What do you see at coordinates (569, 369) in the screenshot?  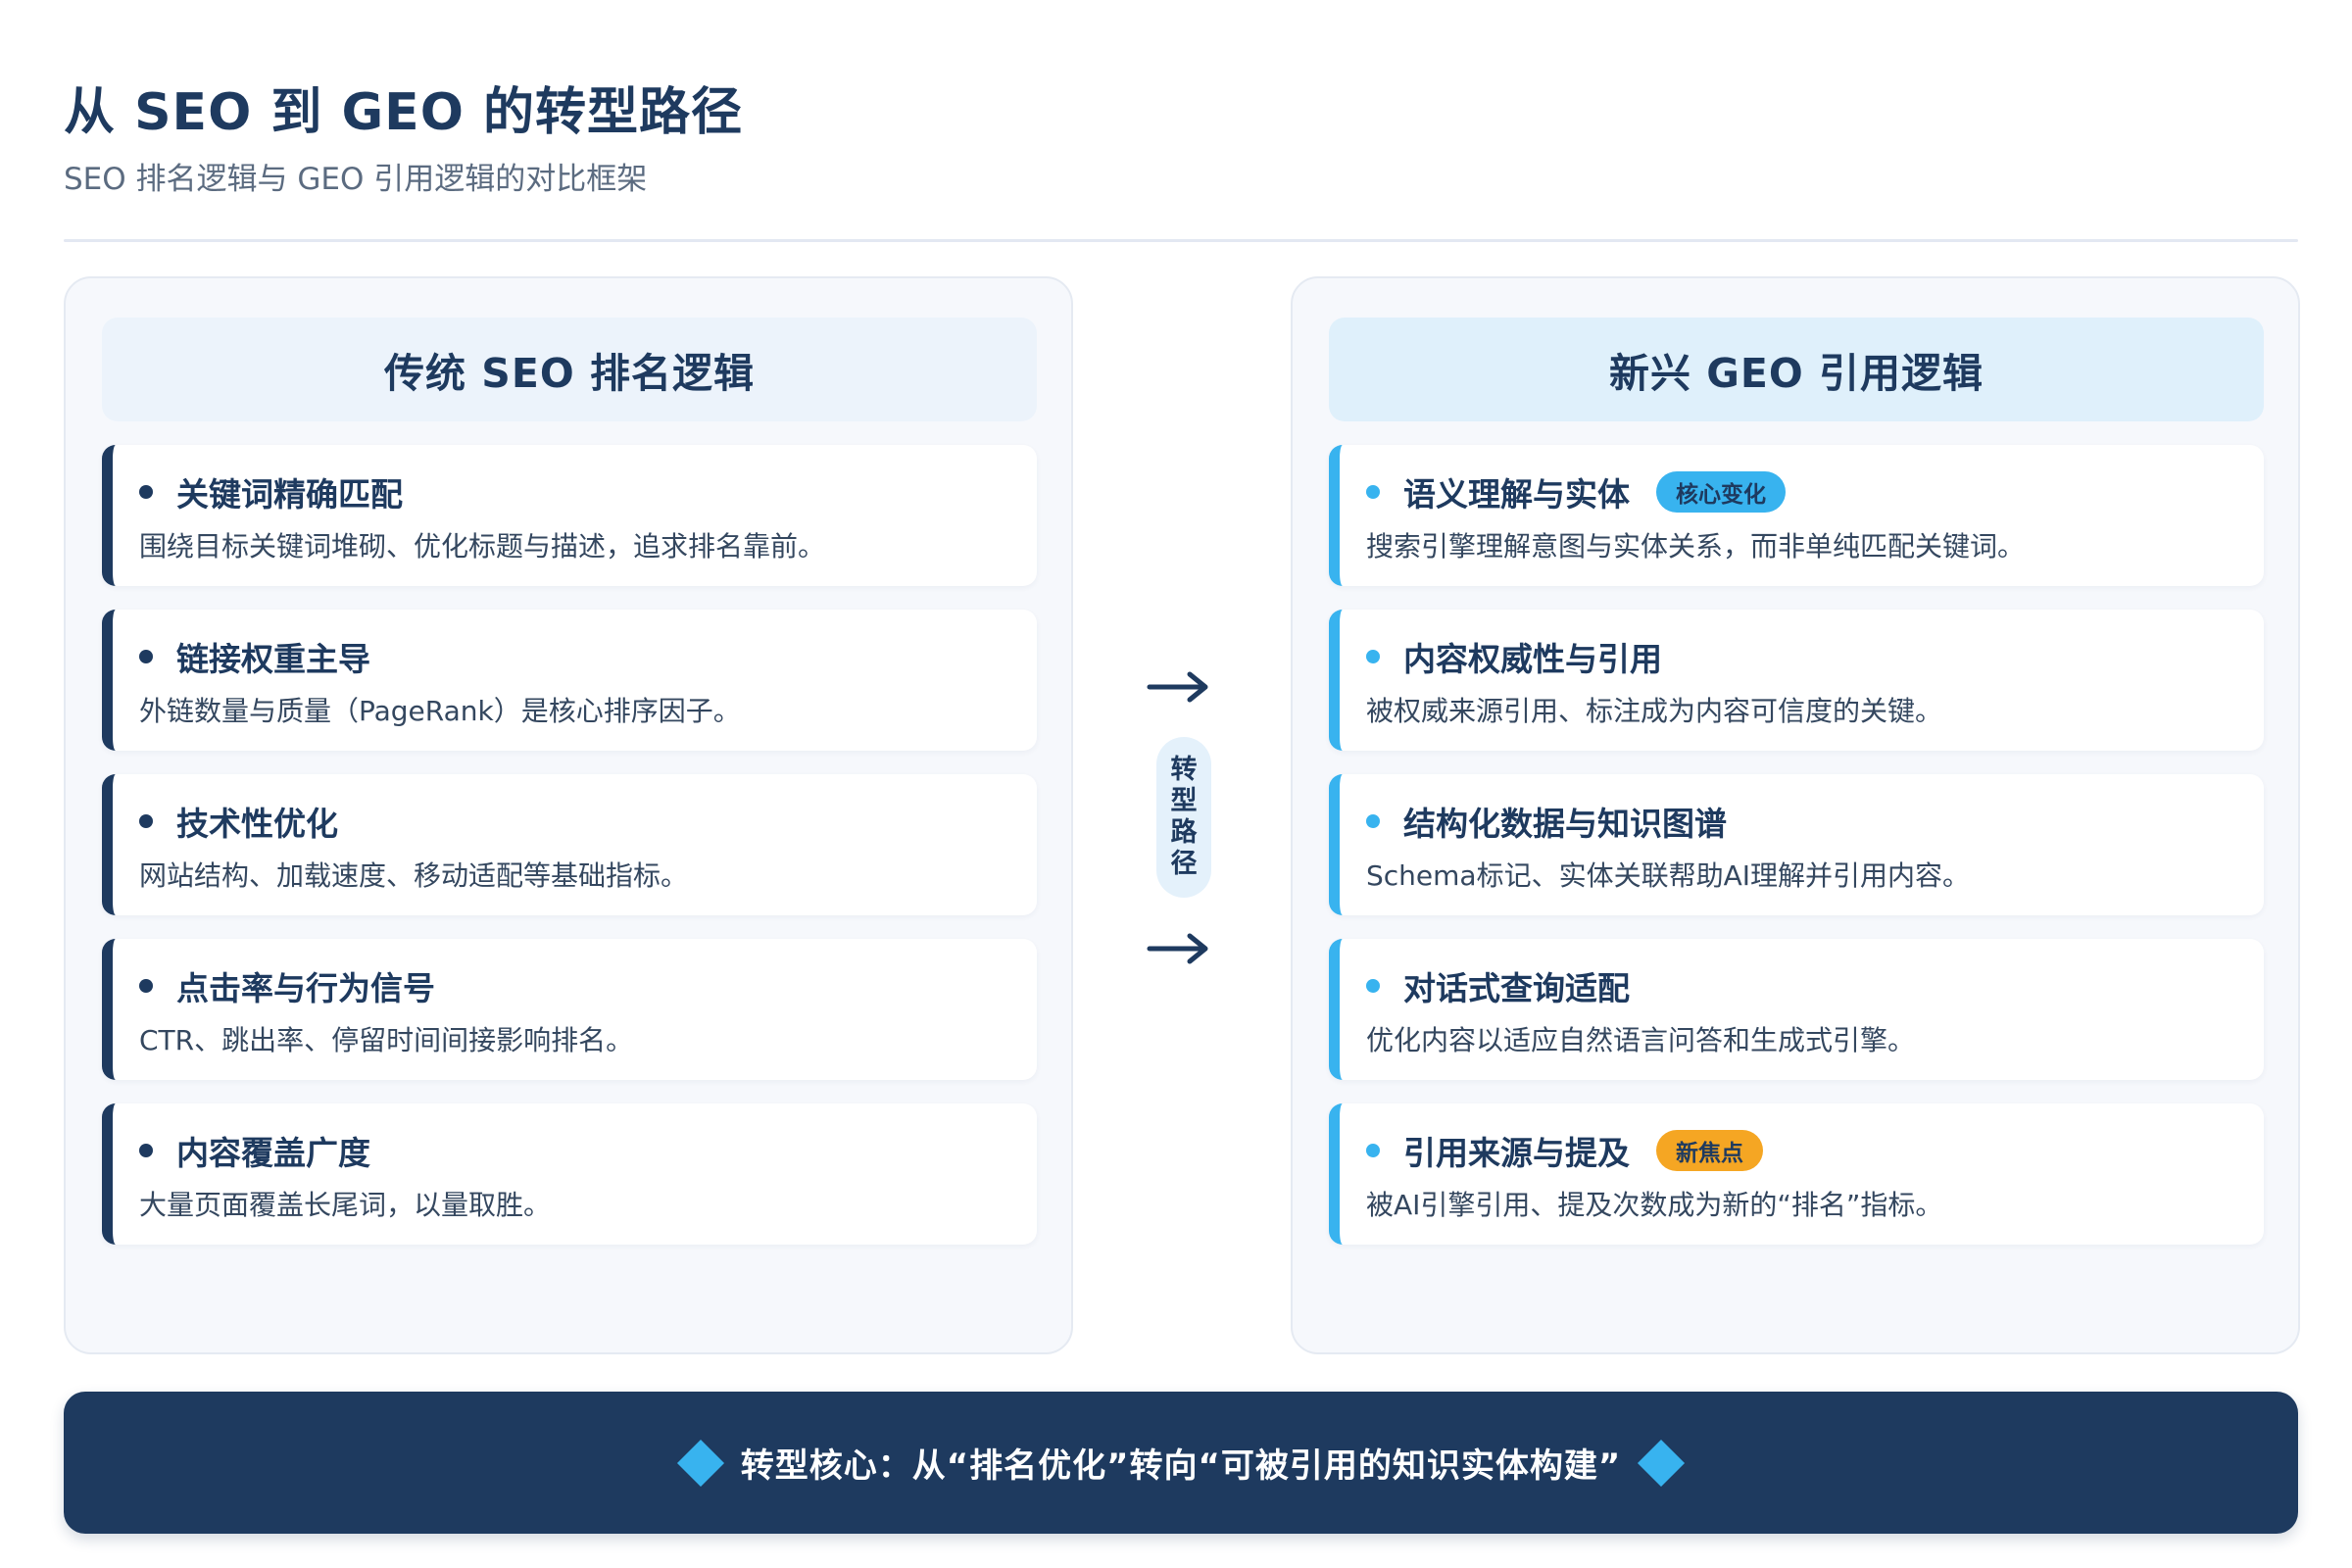 I see `seo-panel-title: 传统 SEO 排名逻辑` at bounding box center [569, 369].